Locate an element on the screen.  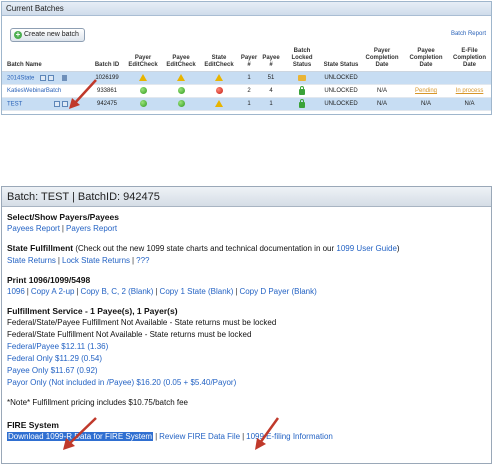
fire-system-title: FIRE System is located at coordinates (33, 425).